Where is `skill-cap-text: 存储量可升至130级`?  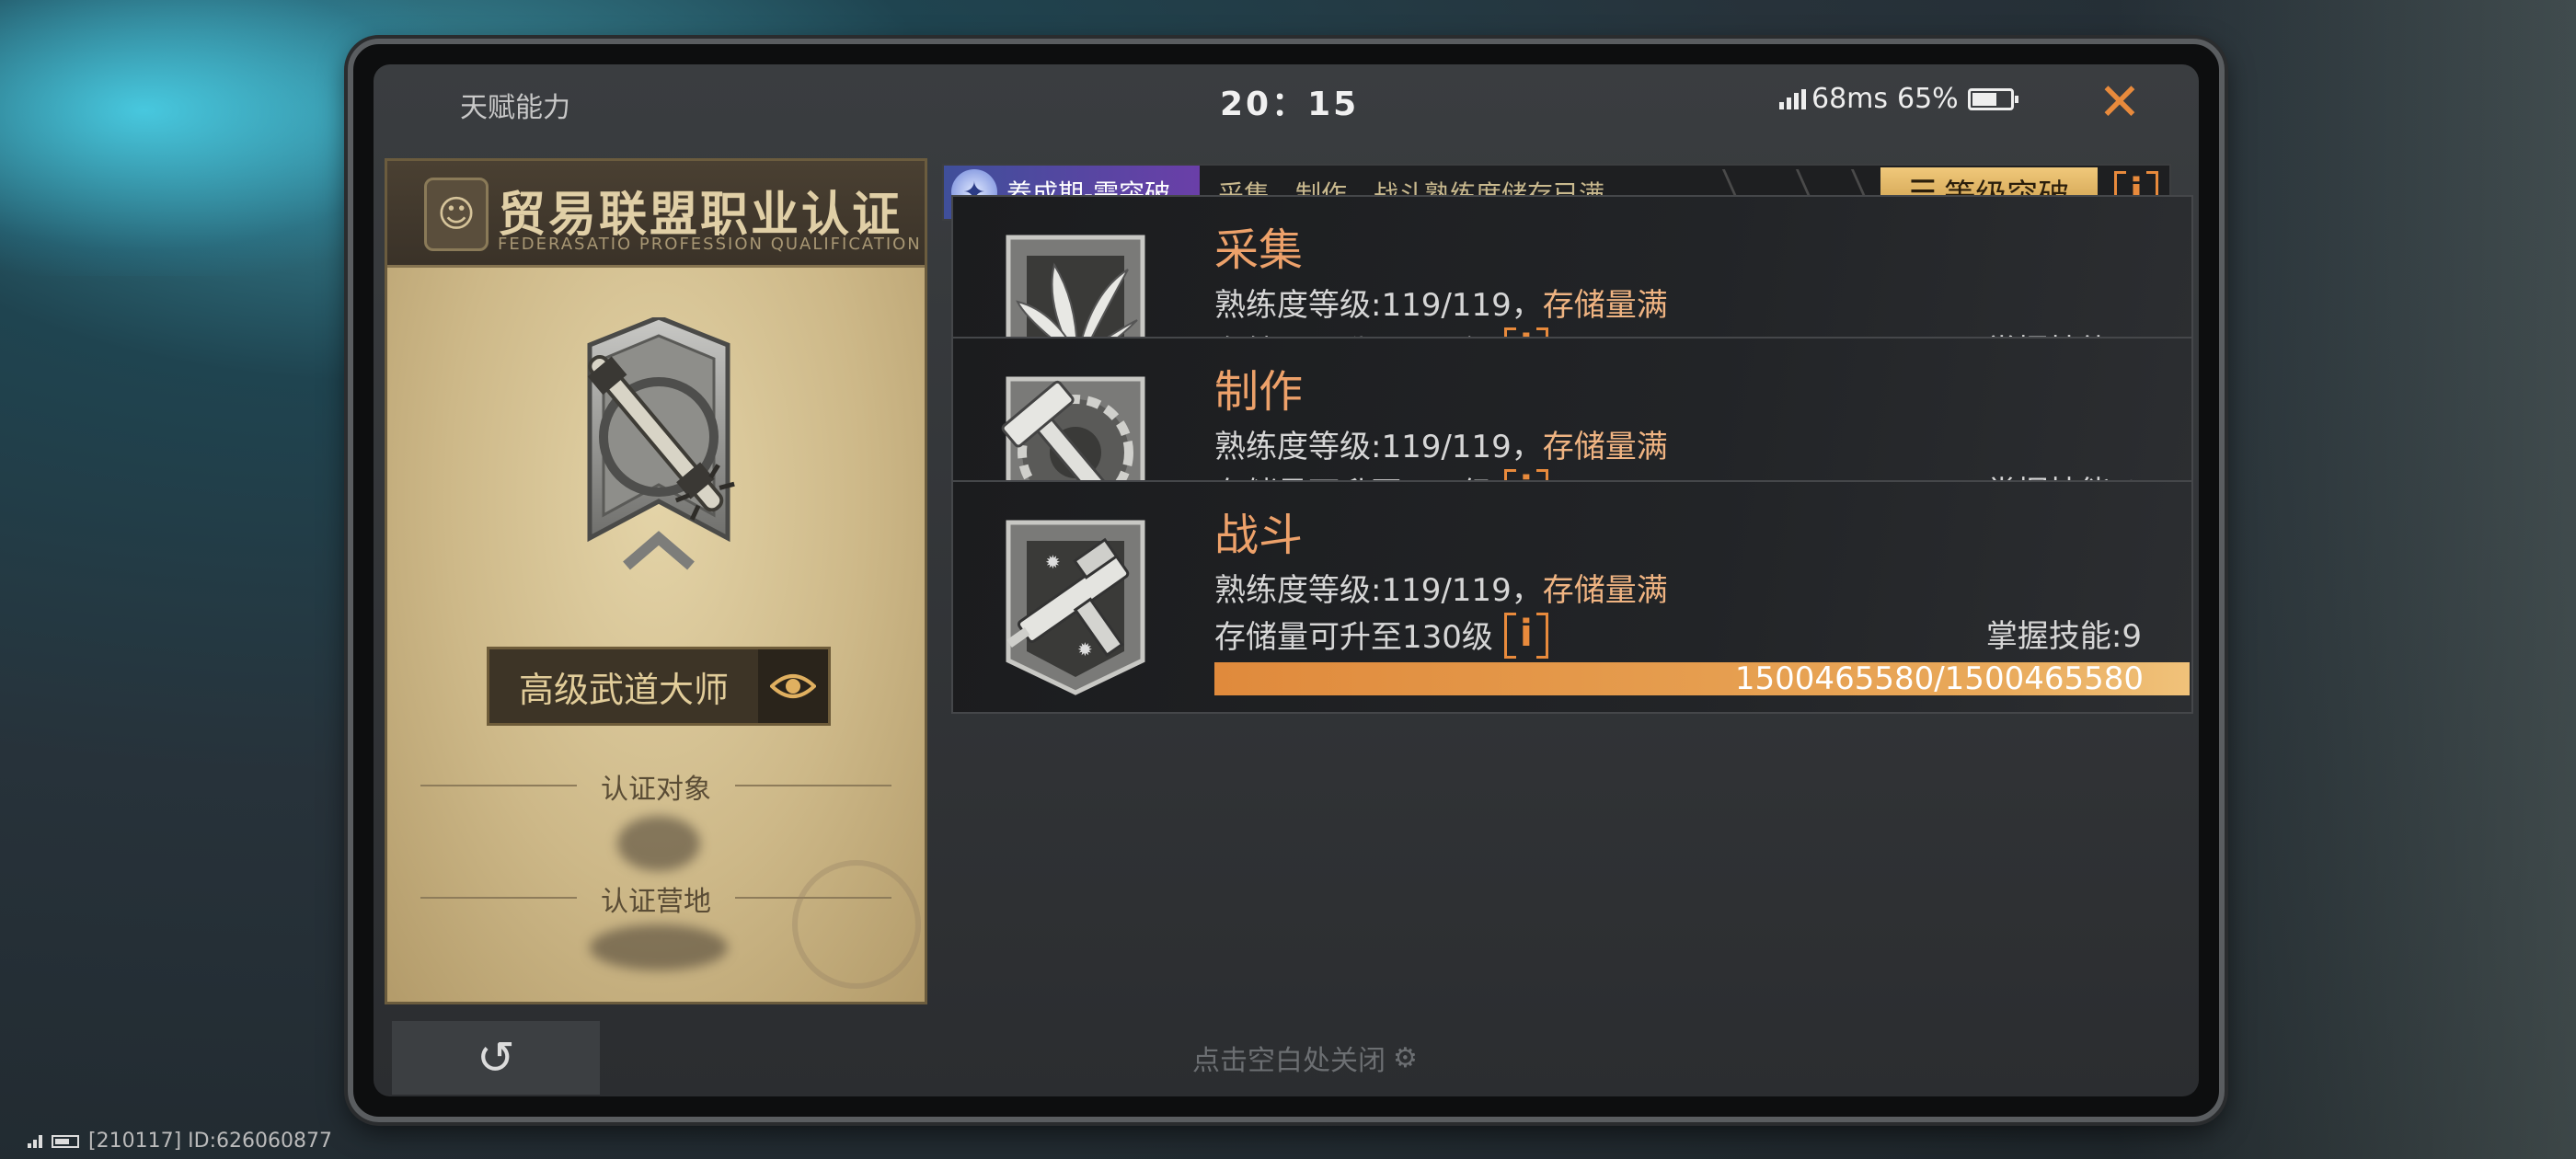
skill-cap-text: 存储量可升至130级 is located at coordinates (1353, 637).